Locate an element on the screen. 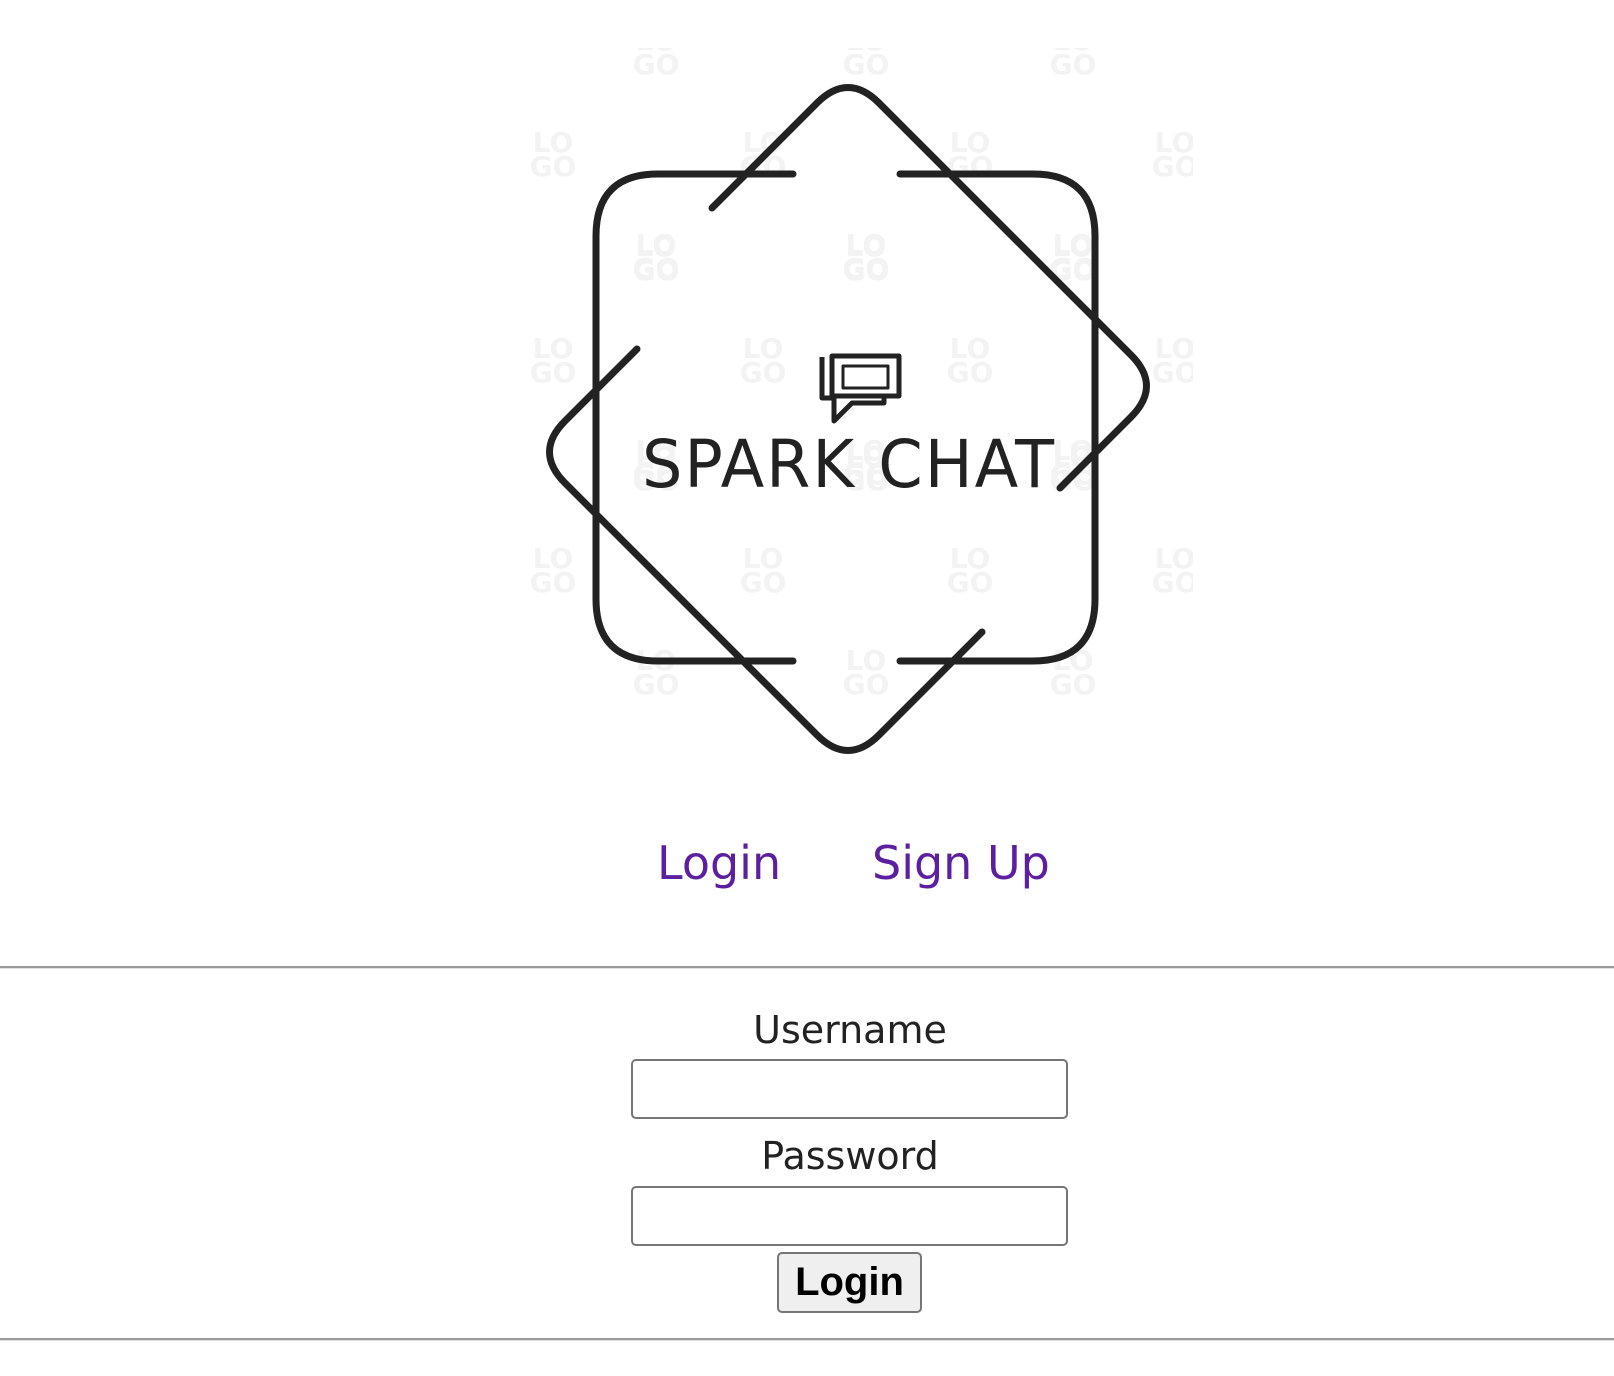 This screenshot has height=1376, width=1614. chat-bubbles-icon is located at coordinates (860, 388).